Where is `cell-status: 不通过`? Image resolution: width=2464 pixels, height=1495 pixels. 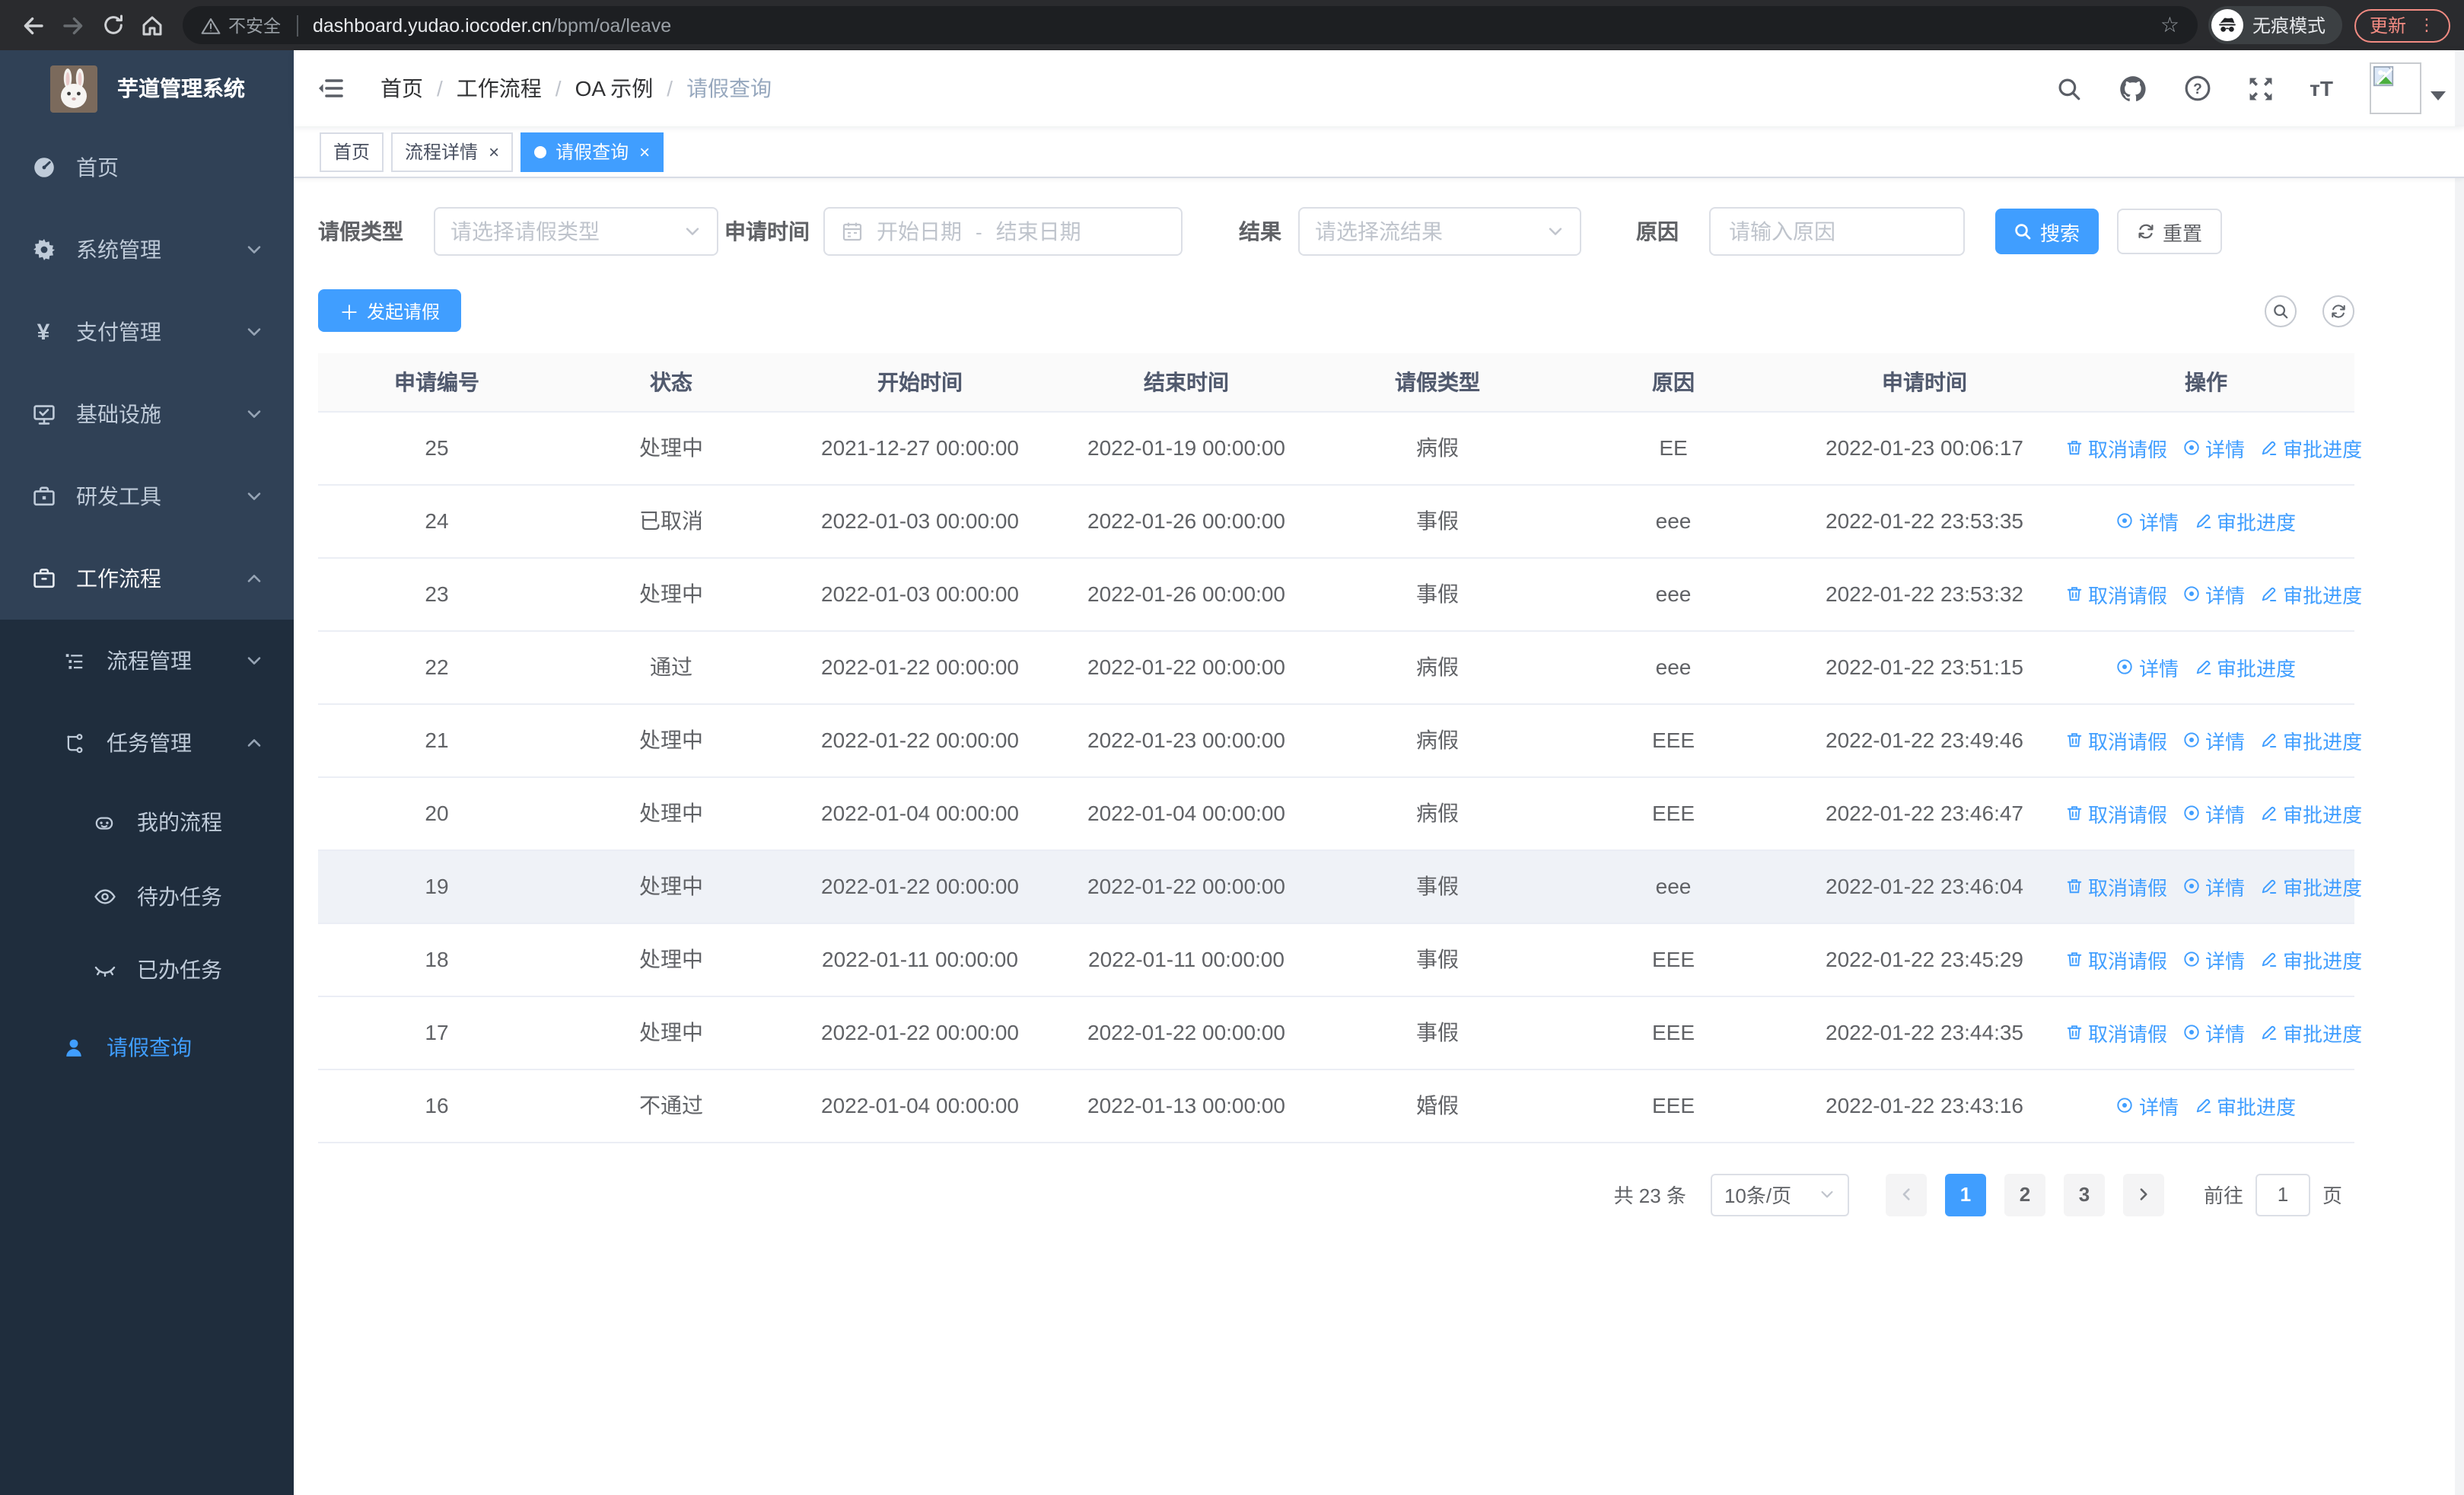 cell-status: 不通过 is located at coordinates (671, 1106).